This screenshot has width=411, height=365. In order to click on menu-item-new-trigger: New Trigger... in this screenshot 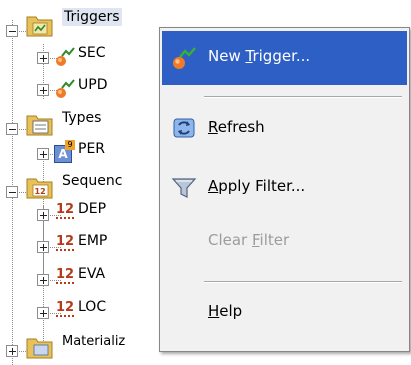, I will do `click(284, 58)`.